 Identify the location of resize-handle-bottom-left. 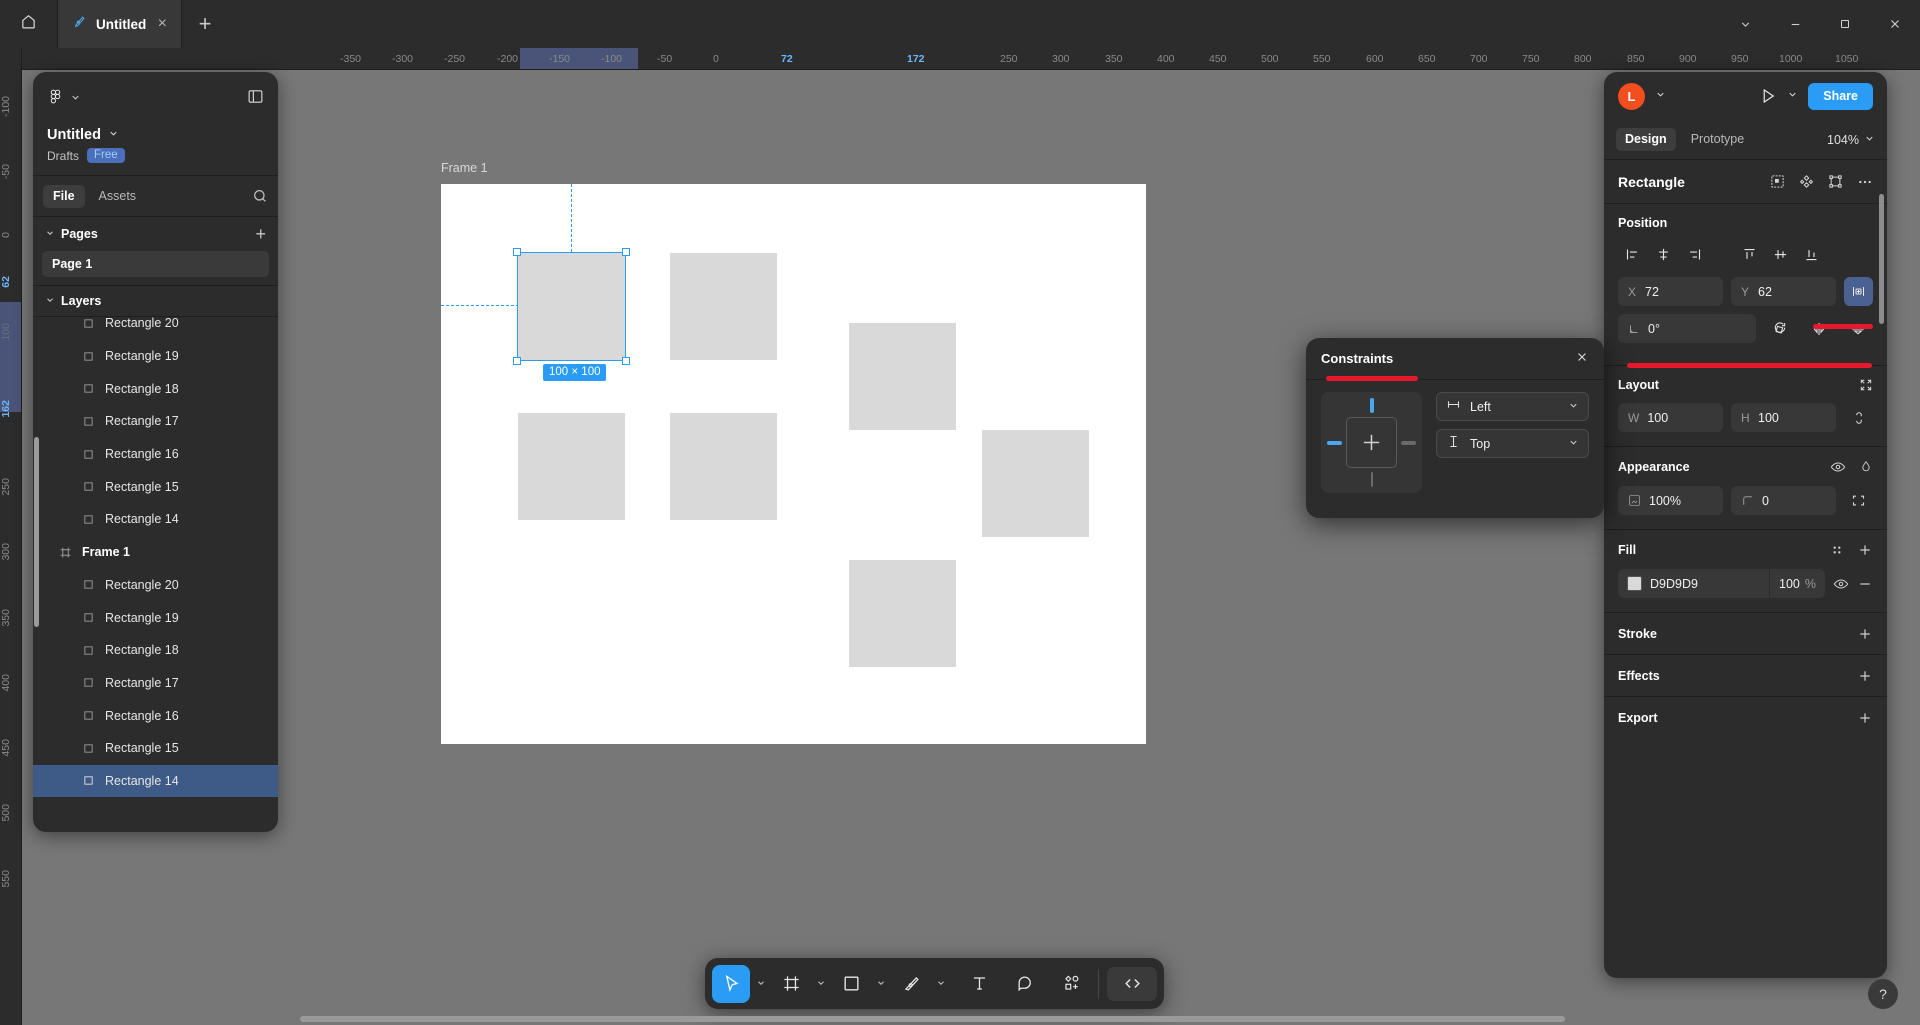
(517, 361).